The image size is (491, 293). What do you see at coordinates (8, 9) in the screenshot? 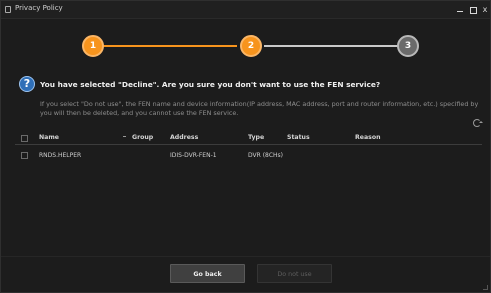
I see `app-icon` at bounding box center [8, 9].